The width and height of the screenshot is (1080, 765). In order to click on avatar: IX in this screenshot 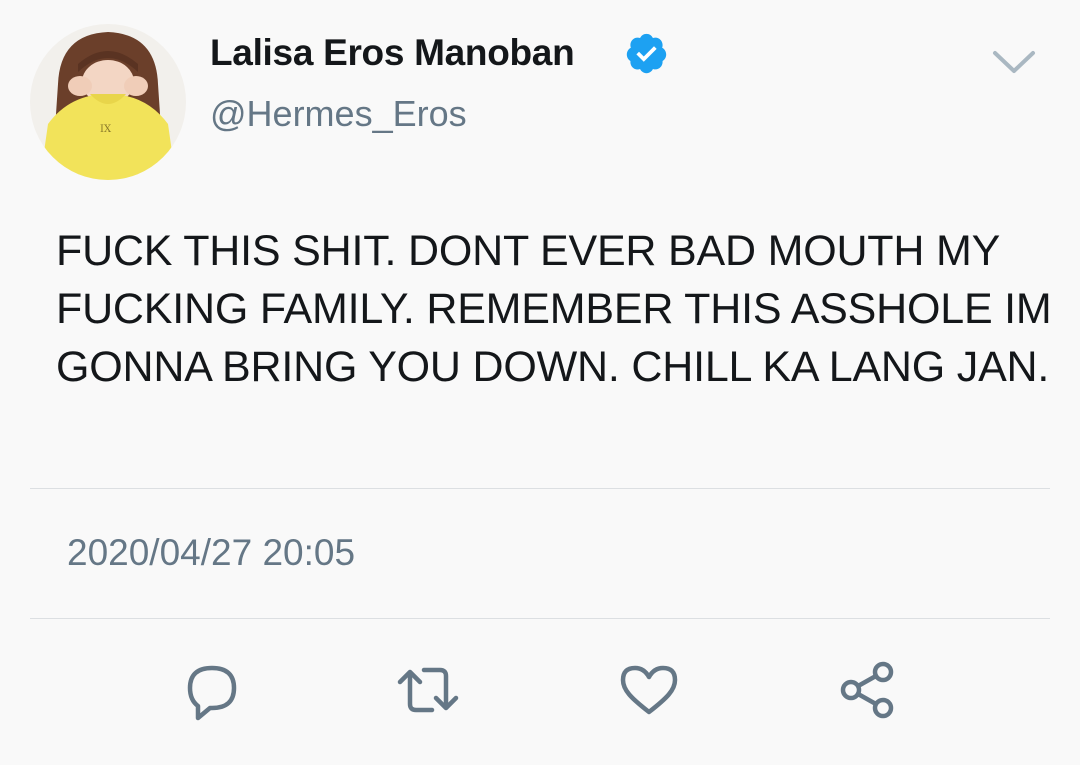, I will do `click(108, 102)`.